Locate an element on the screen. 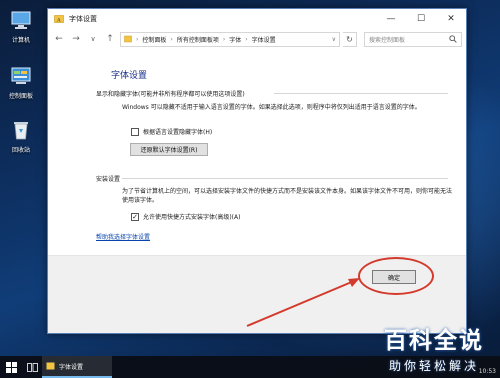 This screenshot has height=378, width=500. watermark-logo: 百科全说 助你轻松解决 is located at coordinates (434, 347).